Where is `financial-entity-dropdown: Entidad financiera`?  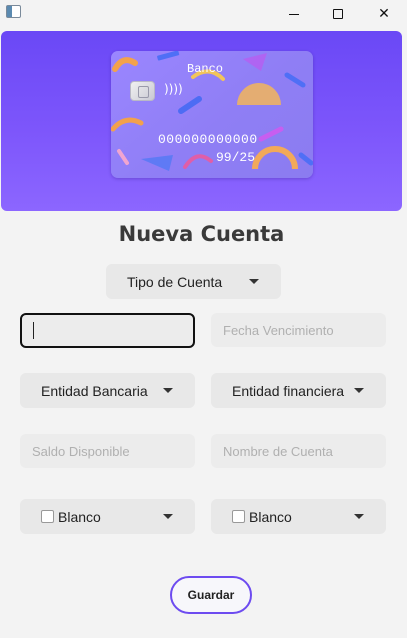 financial-entity-dropdown: Entidad financiera is located at coordinates (298, 390).